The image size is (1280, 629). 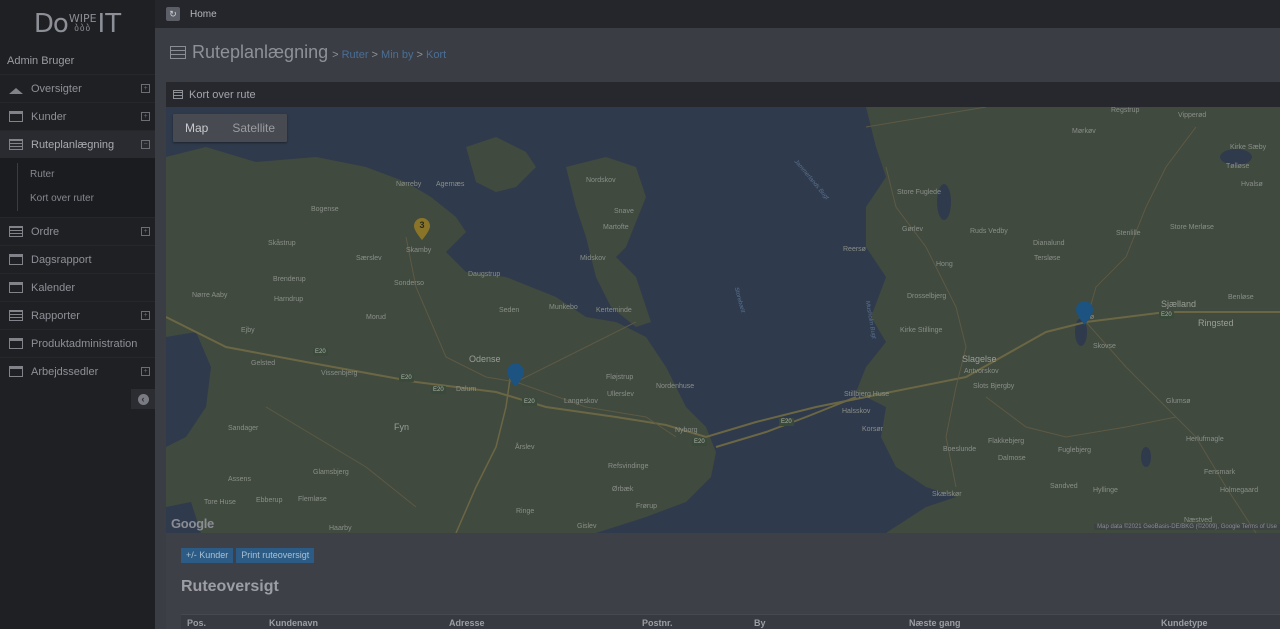 What do you see at coordinates (282, 243) in the screenshot?
I see `map-label: Skåstrup` at bounding box center [282, 243].